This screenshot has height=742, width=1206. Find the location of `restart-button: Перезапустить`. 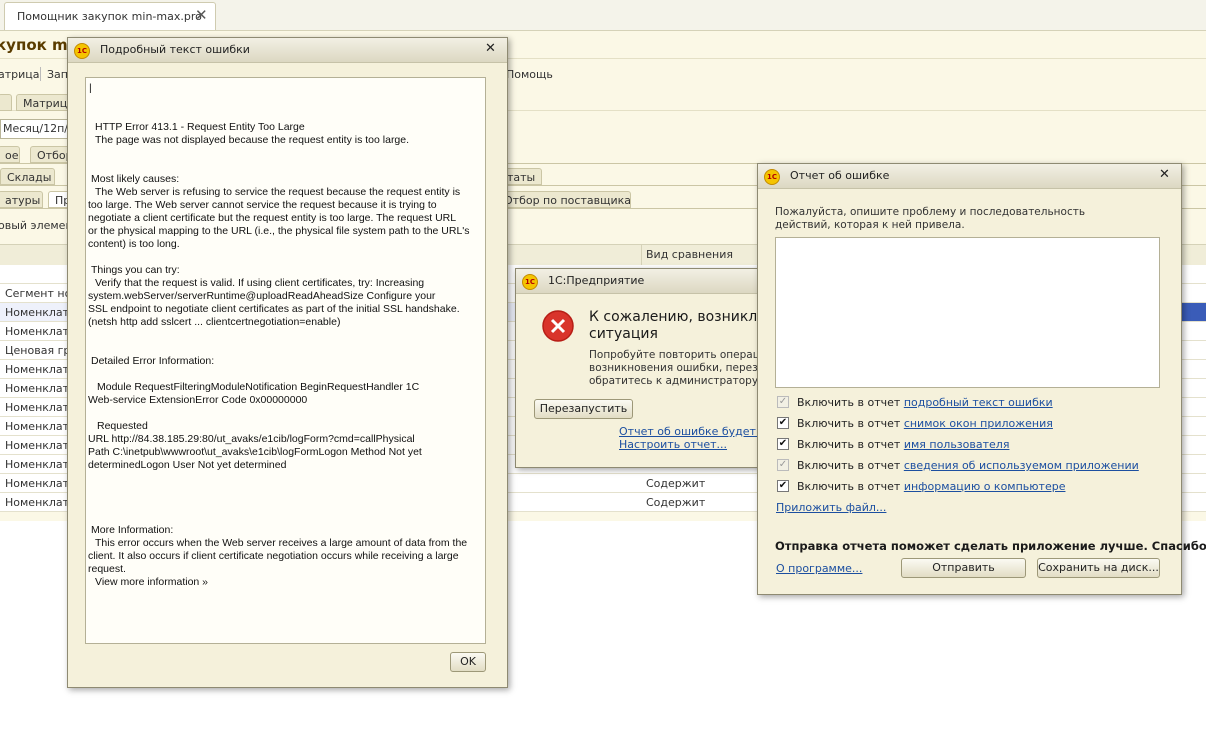

restart-button: Перезапустить is located at coordinates (583, 409).